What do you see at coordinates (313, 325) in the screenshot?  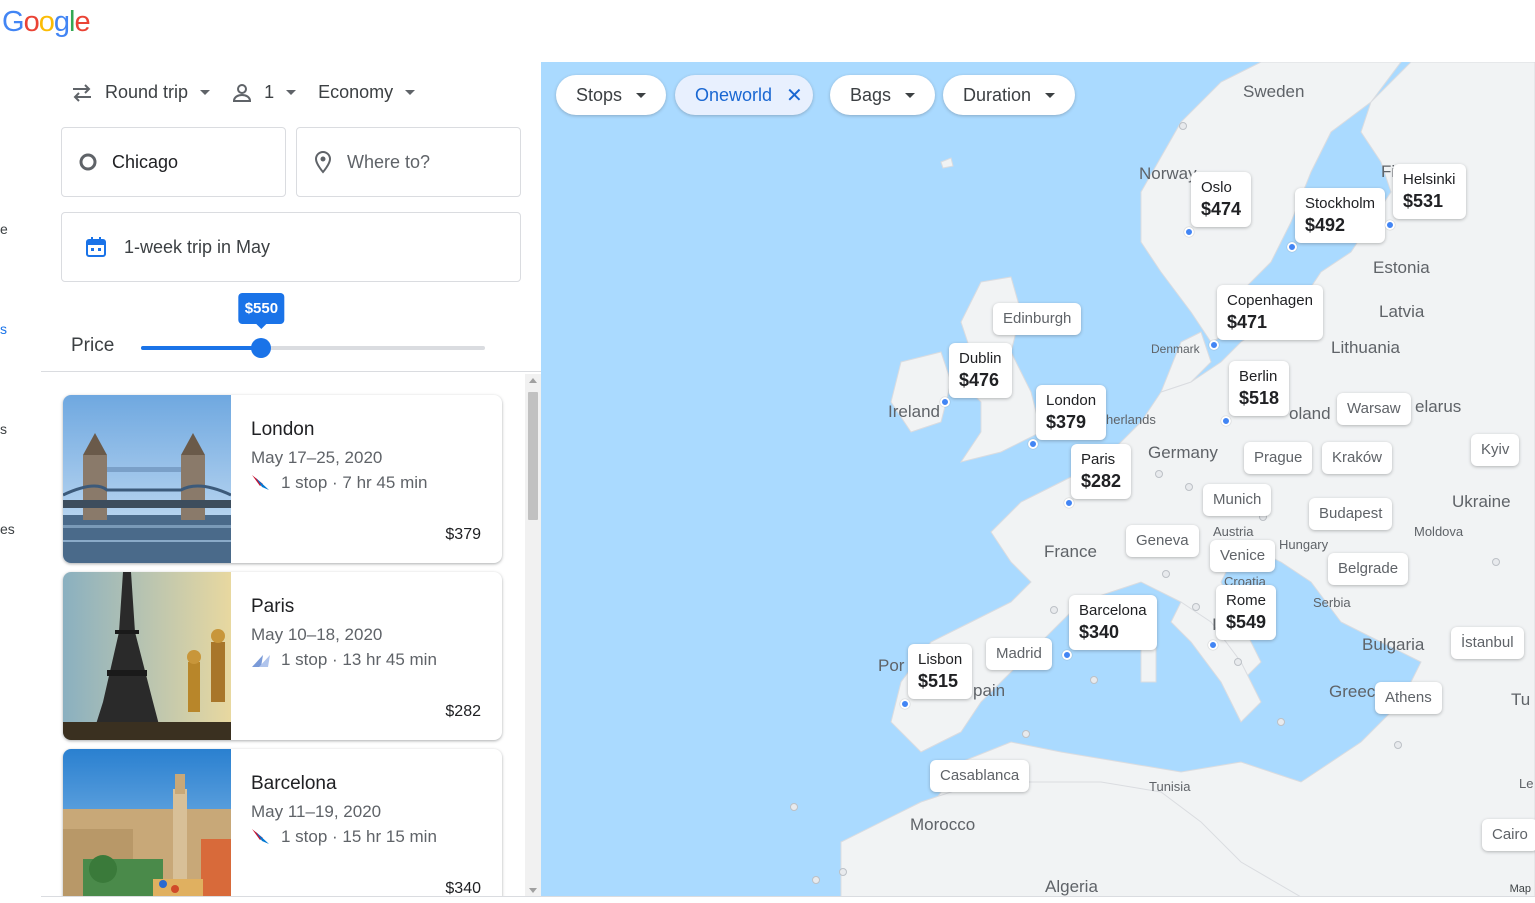 I see `price-slider: $550` at bounding box center [313, 325].